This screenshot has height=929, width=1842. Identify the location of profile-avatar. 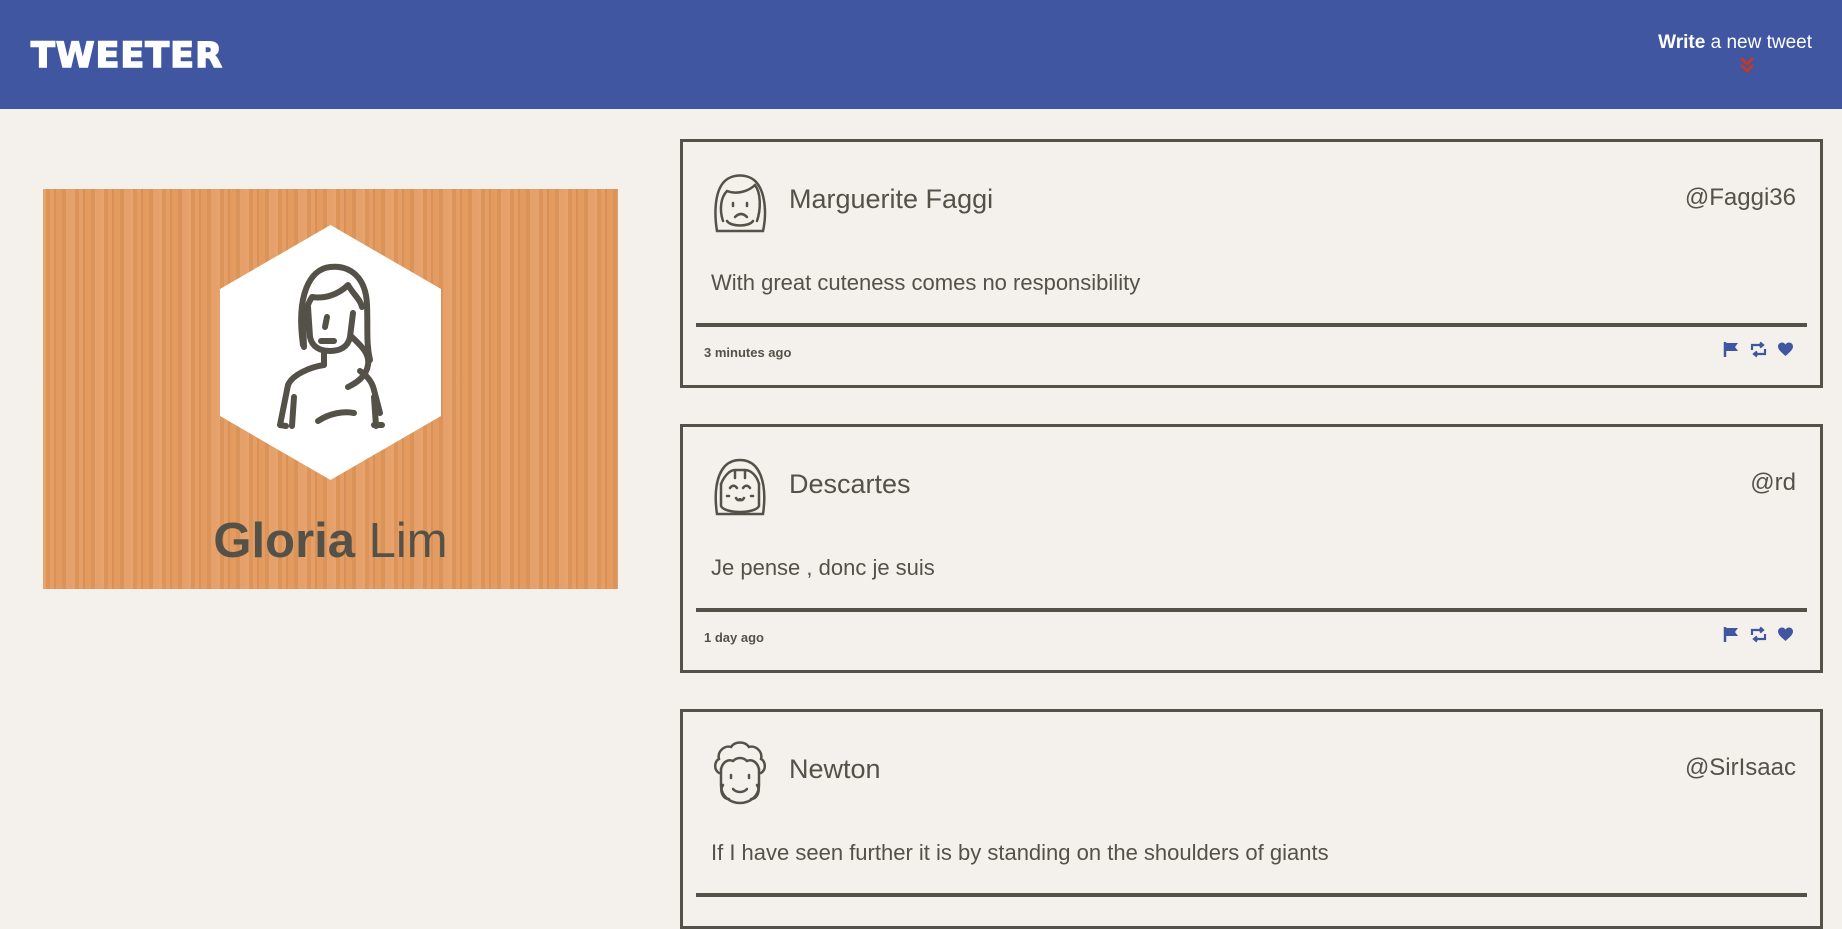
(330, 352).